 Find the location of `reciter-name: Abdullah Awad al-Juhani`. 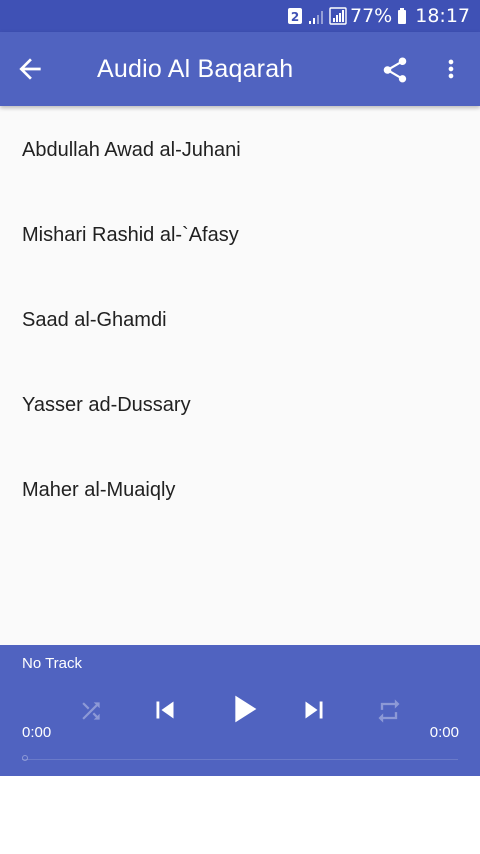

reciter-name: Abdullah Awad al-Juhani is located at coordinates (131, 150).